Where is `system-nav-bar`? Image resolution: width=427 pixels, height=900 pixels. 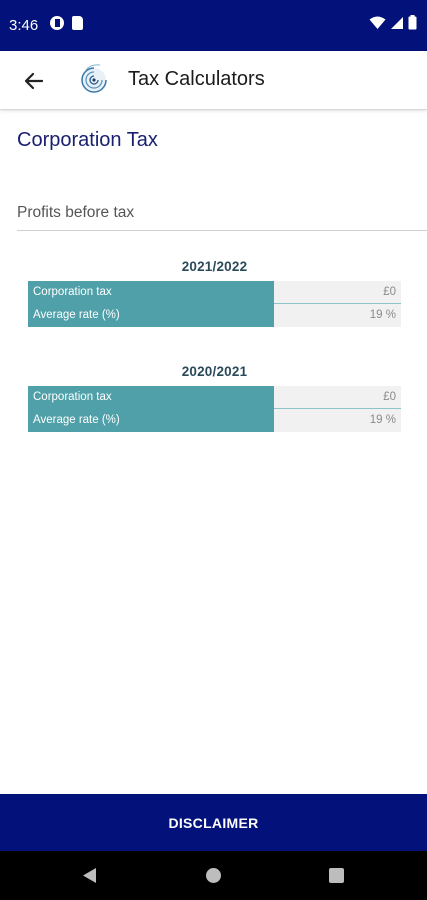
system-nav-bar is located at coordinates (213, 875).